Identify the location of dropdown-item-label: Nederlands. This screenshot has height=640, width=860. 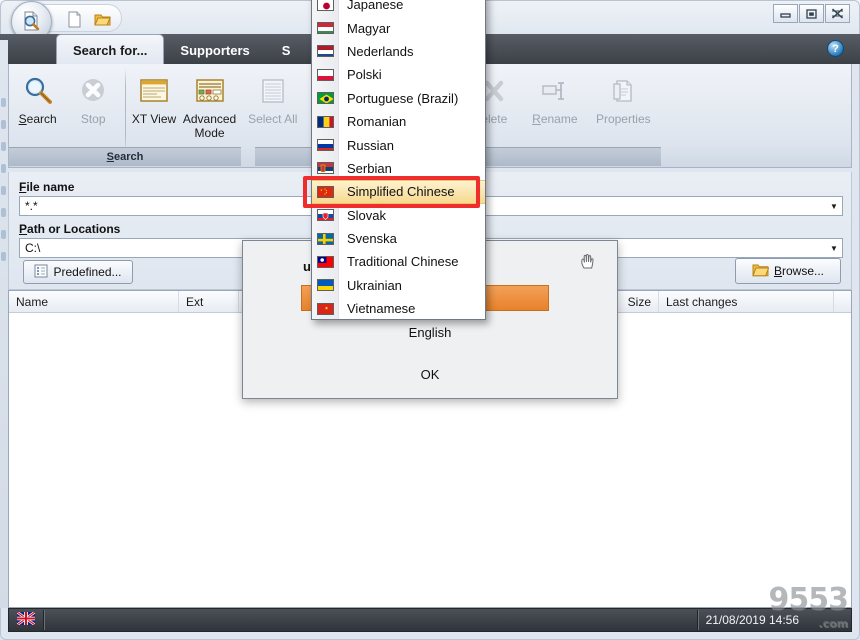
(380, 51).